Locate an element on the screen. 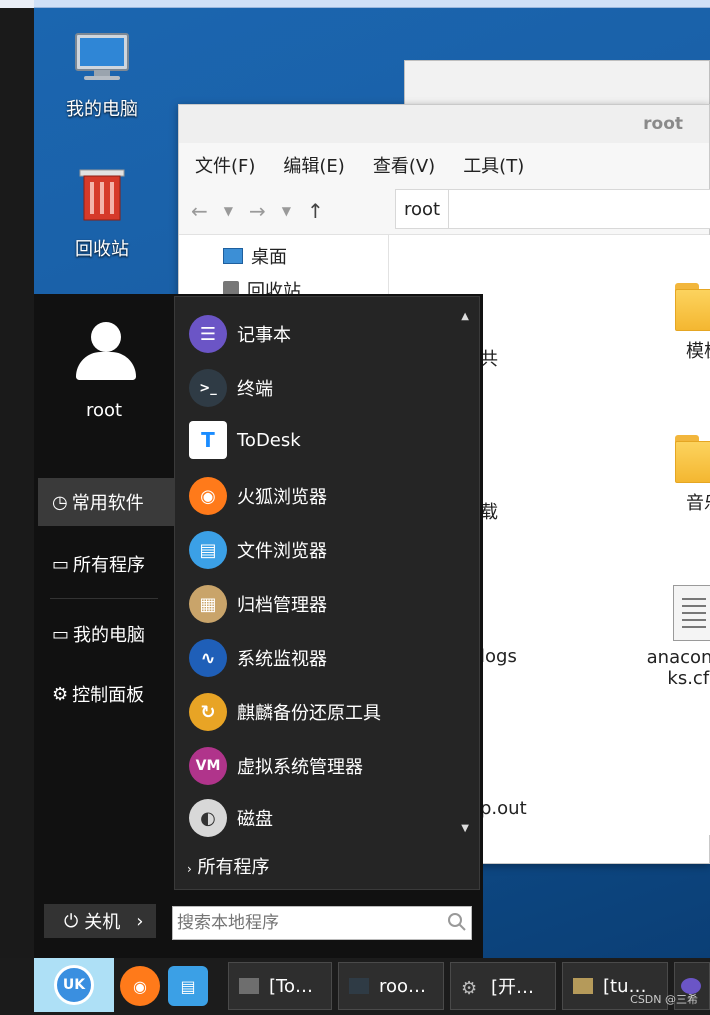 Image resolution: width=710 pixels, height=1015 pixels. kylin-logo-icon: UK is located at coordinates (74, 985).